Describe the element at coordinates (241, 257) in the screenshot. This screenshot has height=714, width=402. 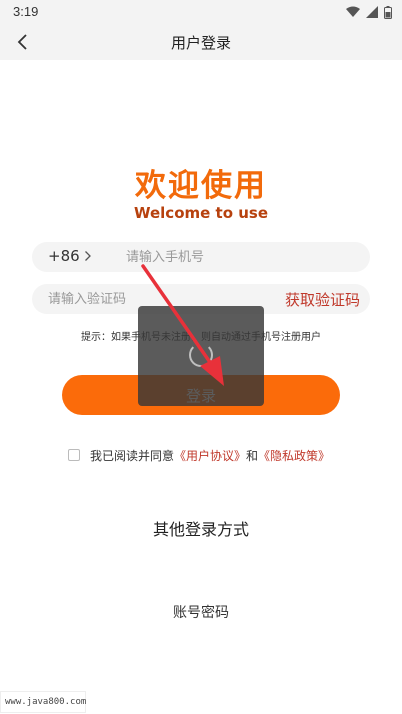
I see `phone-input` at that location.